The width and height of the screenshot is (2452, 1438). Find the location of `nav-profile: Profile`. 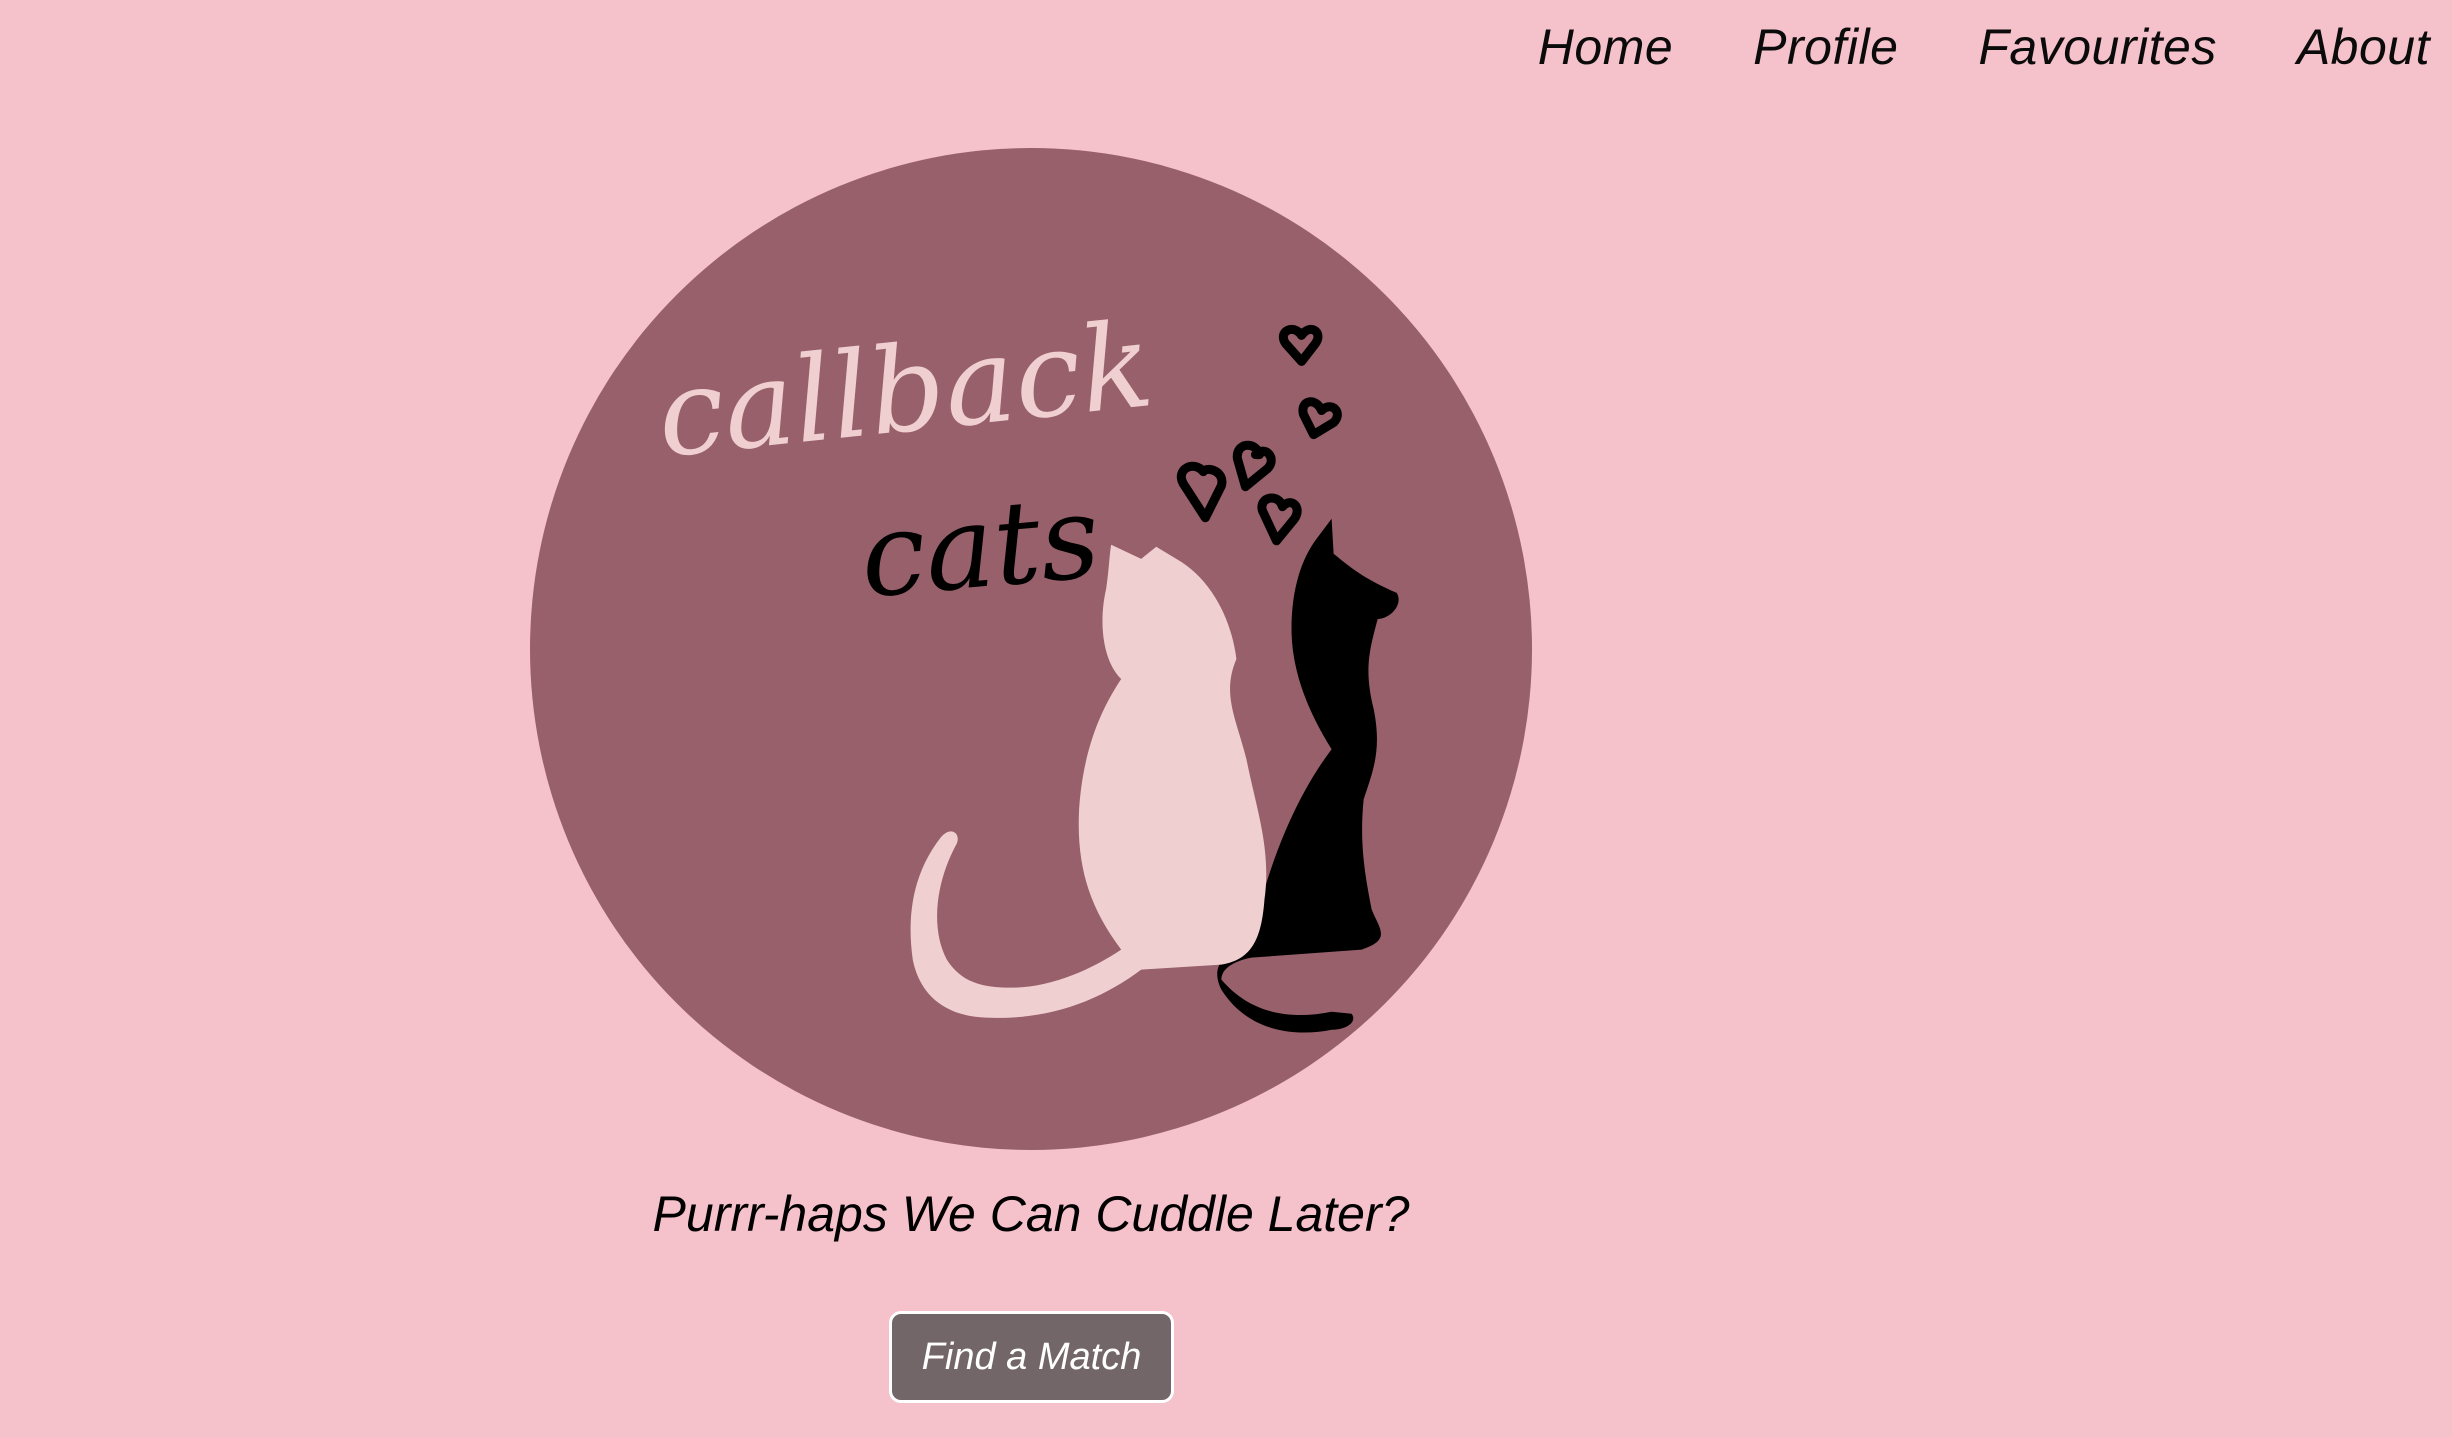

nav-profile: Profile is located at coordinates (1825, 47).